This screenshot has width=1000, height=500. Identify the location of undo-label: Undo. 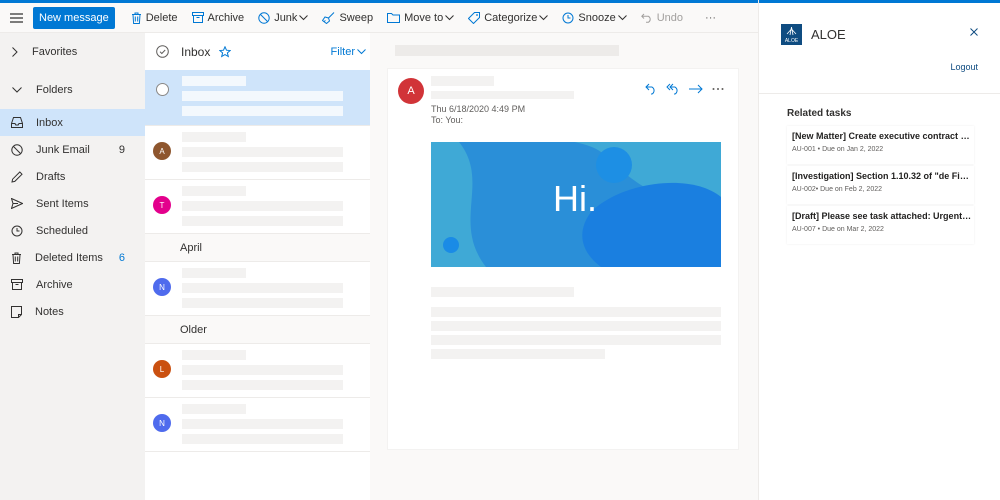
(670, 17).